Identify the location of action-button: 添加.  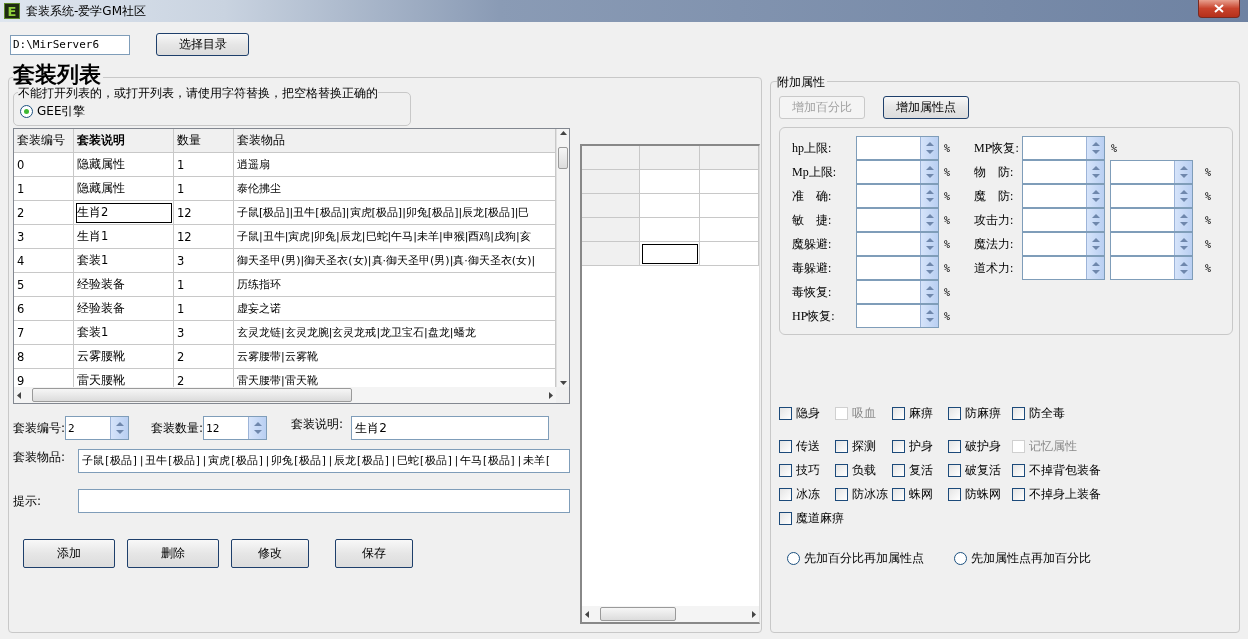
(69, 553).